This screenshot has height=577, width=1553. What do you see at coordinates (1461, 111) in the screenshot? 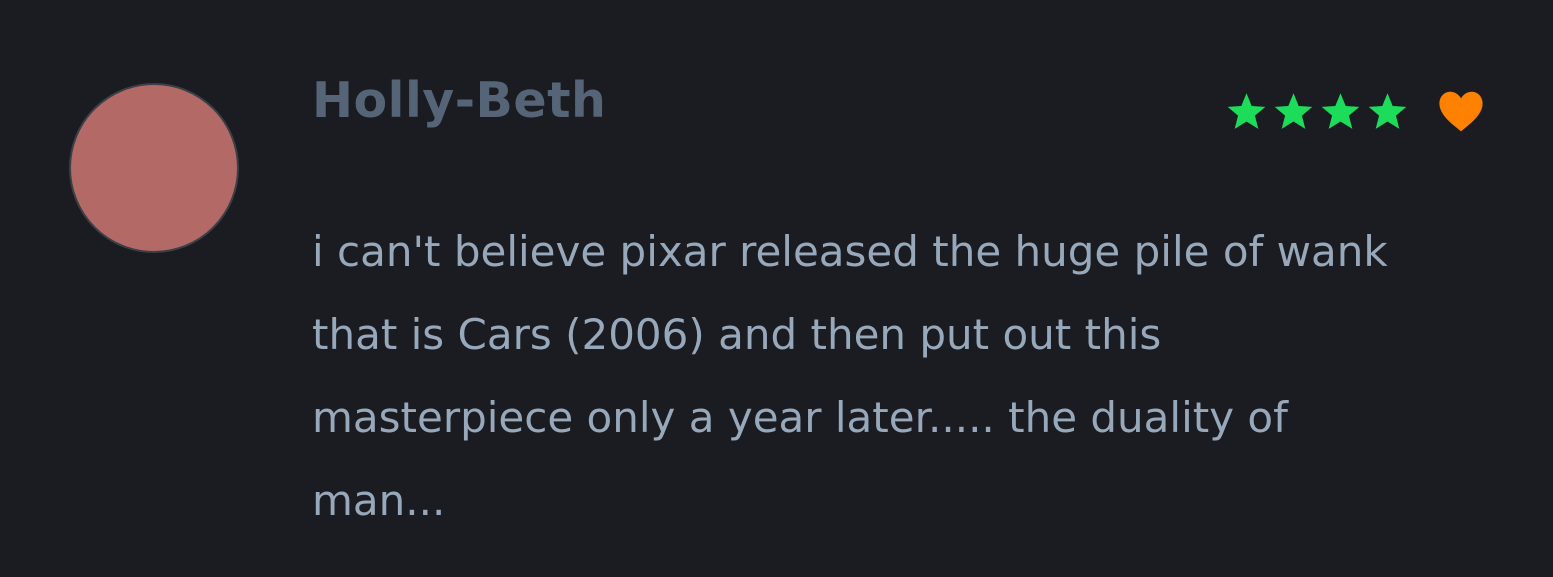
I see `heart-icon` at bounding box center [1461, 111].